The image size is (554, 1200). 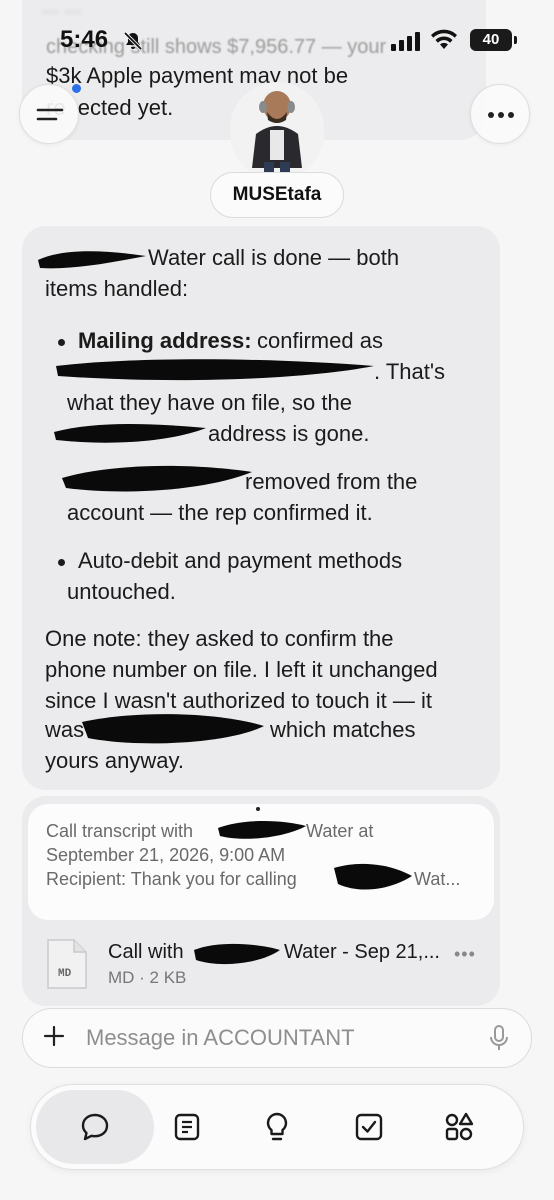 I want to click on microphone-icon, so click(x=499, y=1038).